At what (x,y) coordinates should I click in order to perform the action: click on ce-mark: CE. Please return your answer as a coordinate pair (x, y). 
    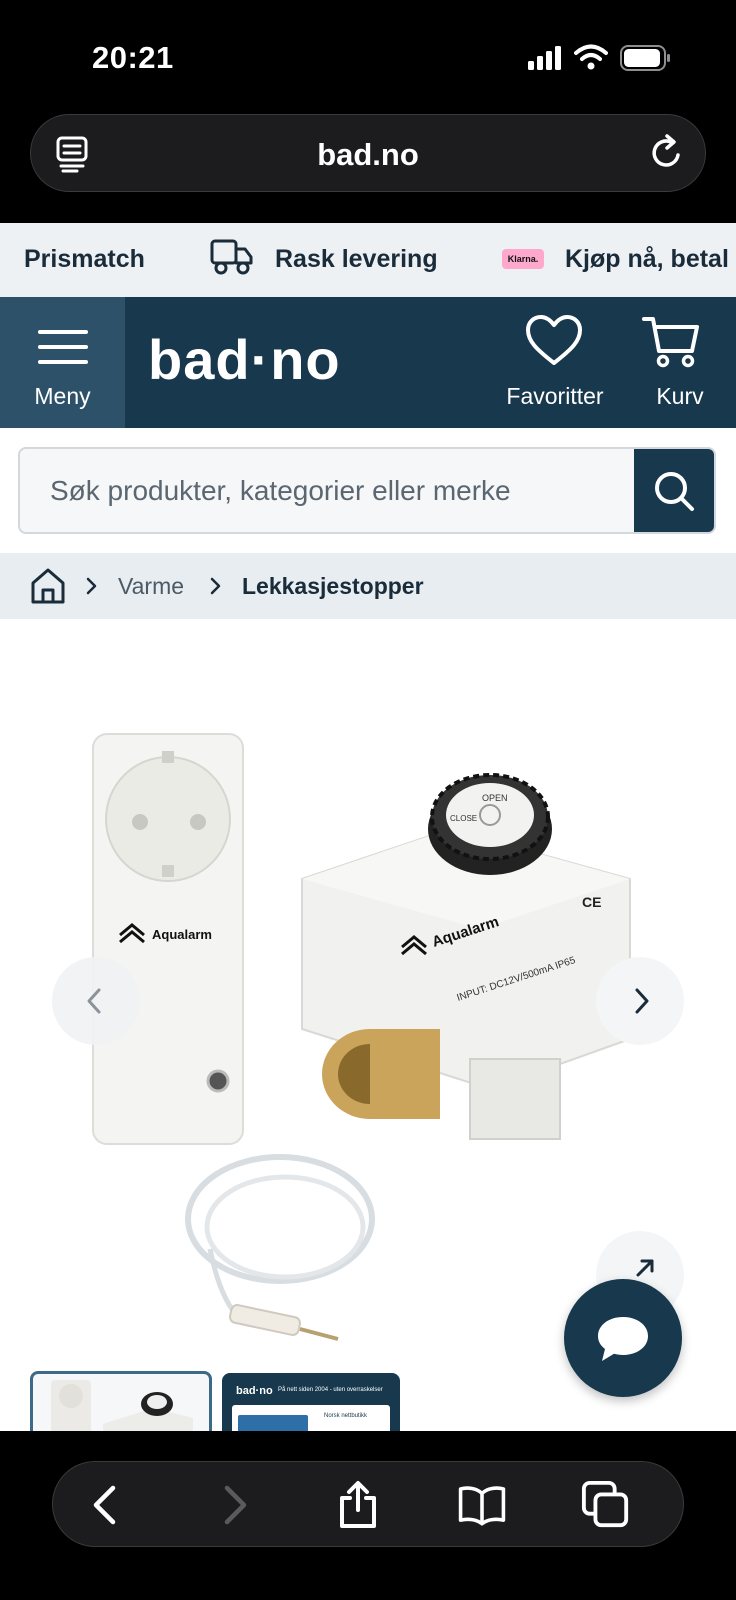
    Looking at the image, I should click on (591, 902).